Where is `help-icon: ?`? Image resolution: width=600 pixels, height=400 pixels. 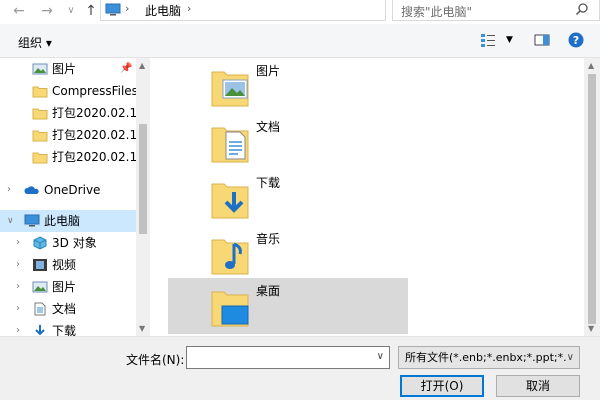
help-icon: ? is located at coordinates (576, 40).